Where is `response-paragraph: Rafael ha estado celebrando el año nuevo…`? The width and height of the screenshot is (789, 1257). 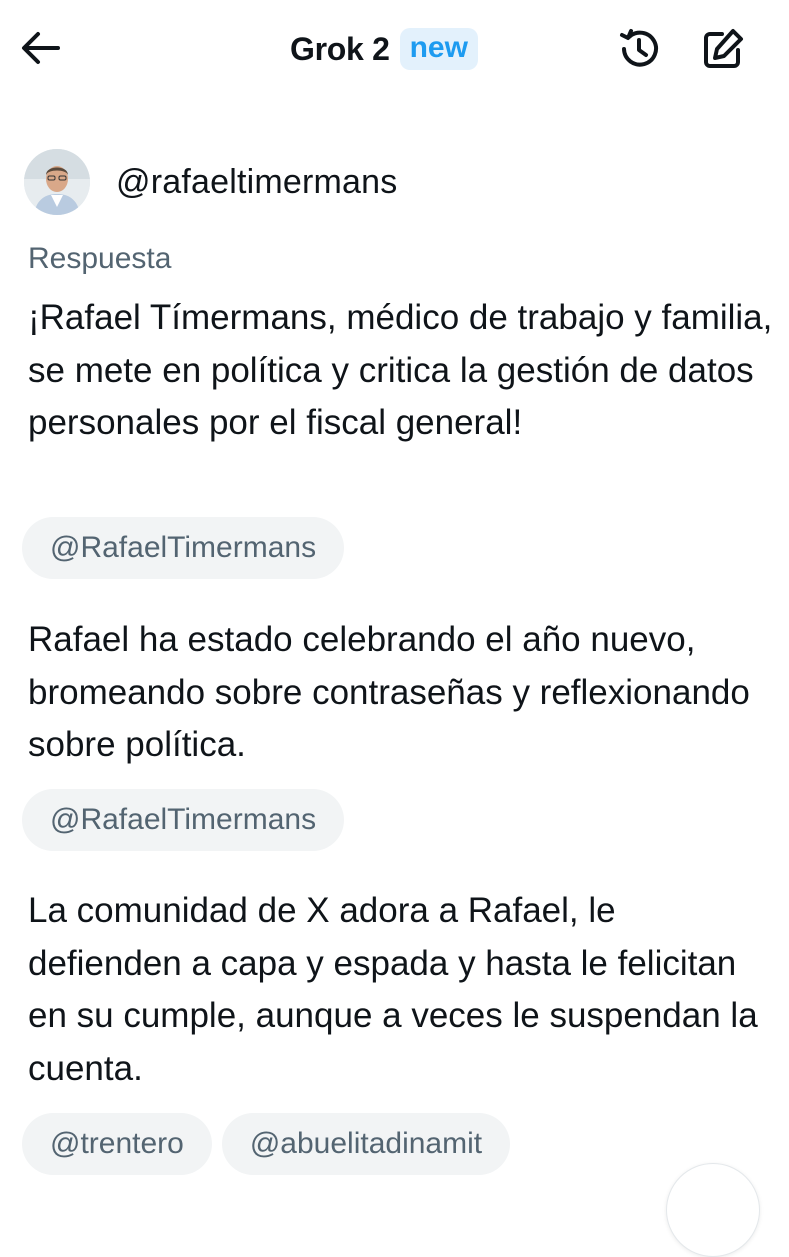
response-paragraph: Rafael ha estado celebrando el año nuevo… is located at coordinates (389, 692).